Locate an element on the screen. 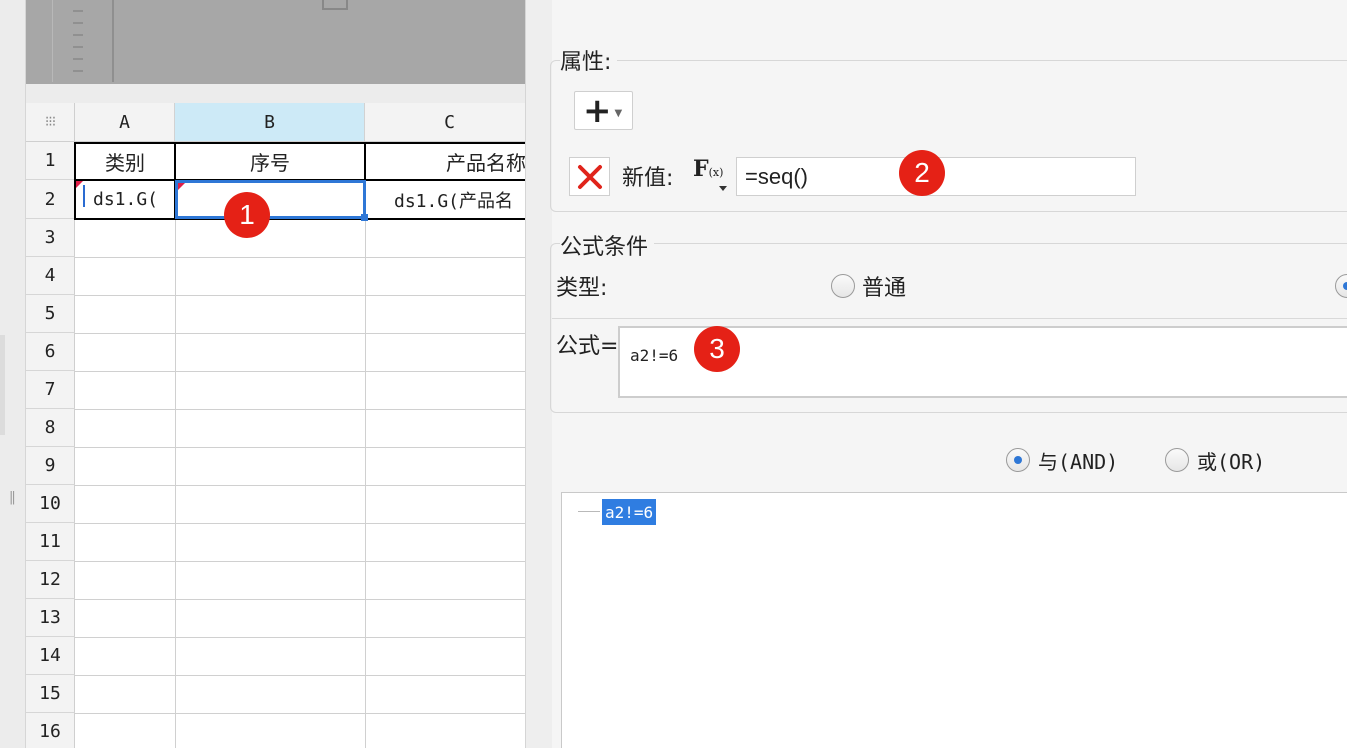  tree-node-selected: a2!=6 is located at coordinates (629, 512).